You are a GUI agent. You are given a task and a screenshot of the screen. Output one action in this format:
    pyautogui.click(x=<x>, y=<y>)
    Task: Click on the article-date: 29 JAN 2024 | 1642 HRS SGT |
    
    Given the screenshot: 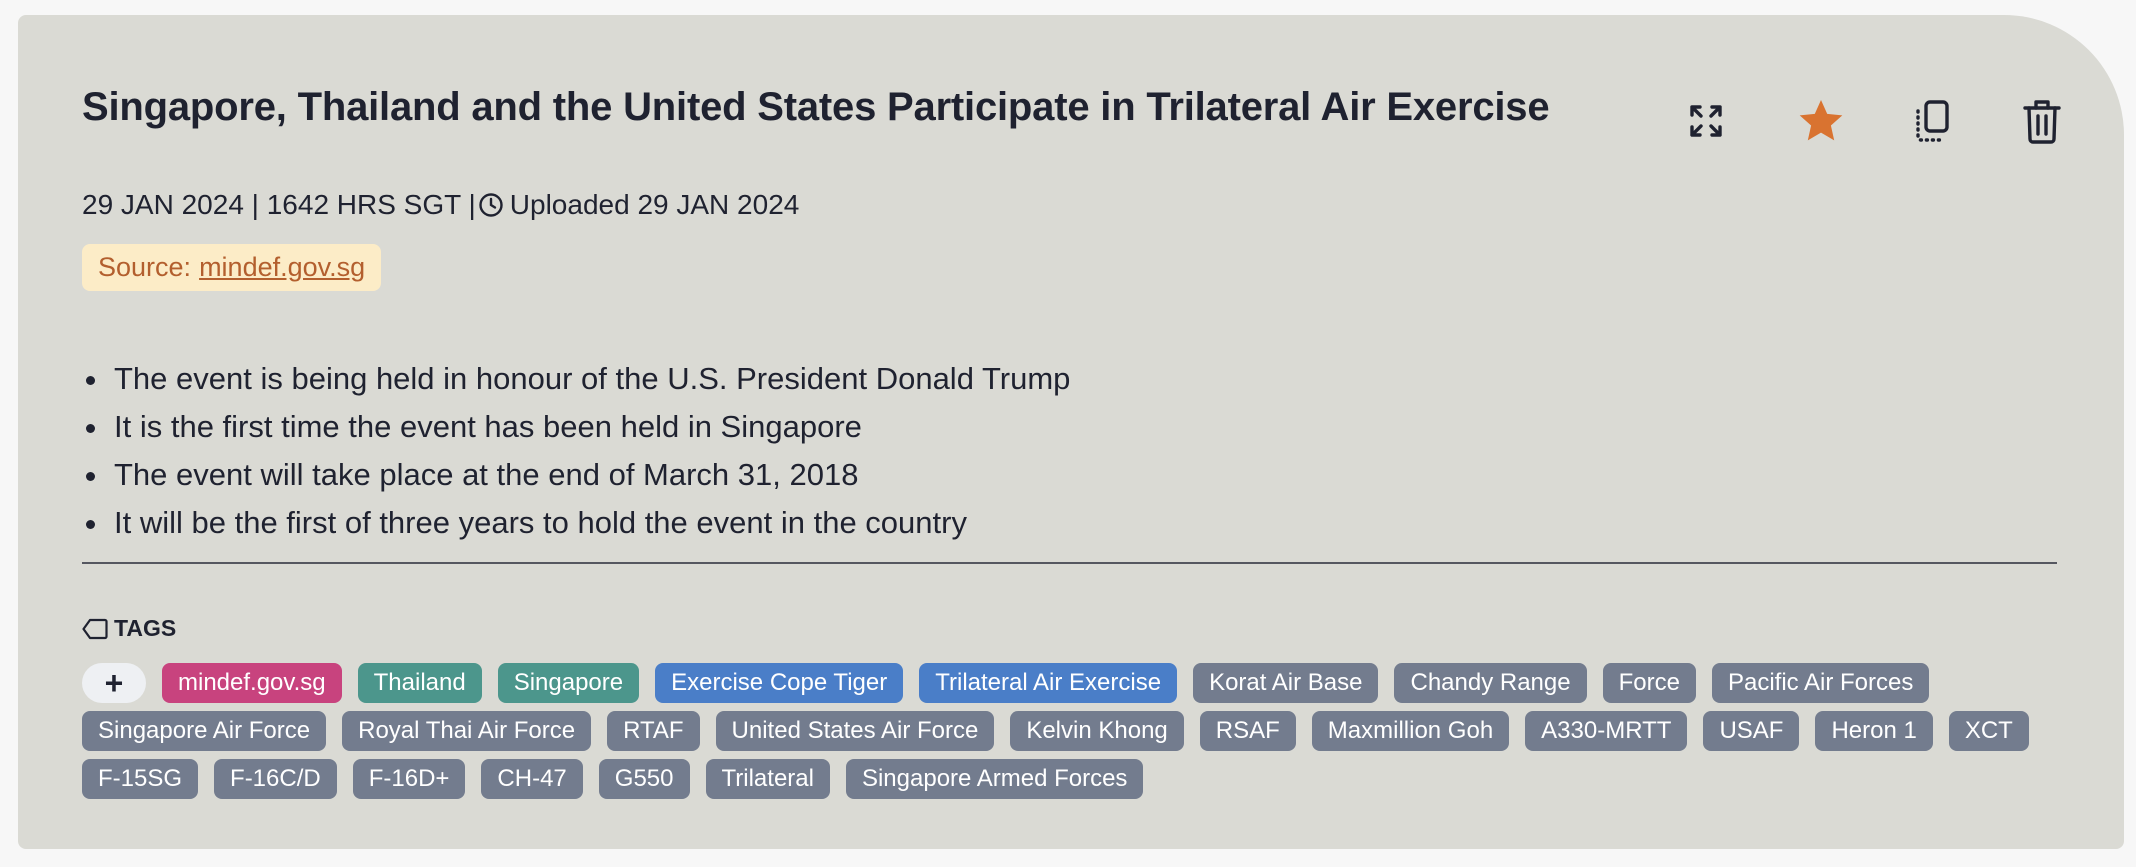 What is the action you would take?
    pyautogui.click(x=279, y=204)
    